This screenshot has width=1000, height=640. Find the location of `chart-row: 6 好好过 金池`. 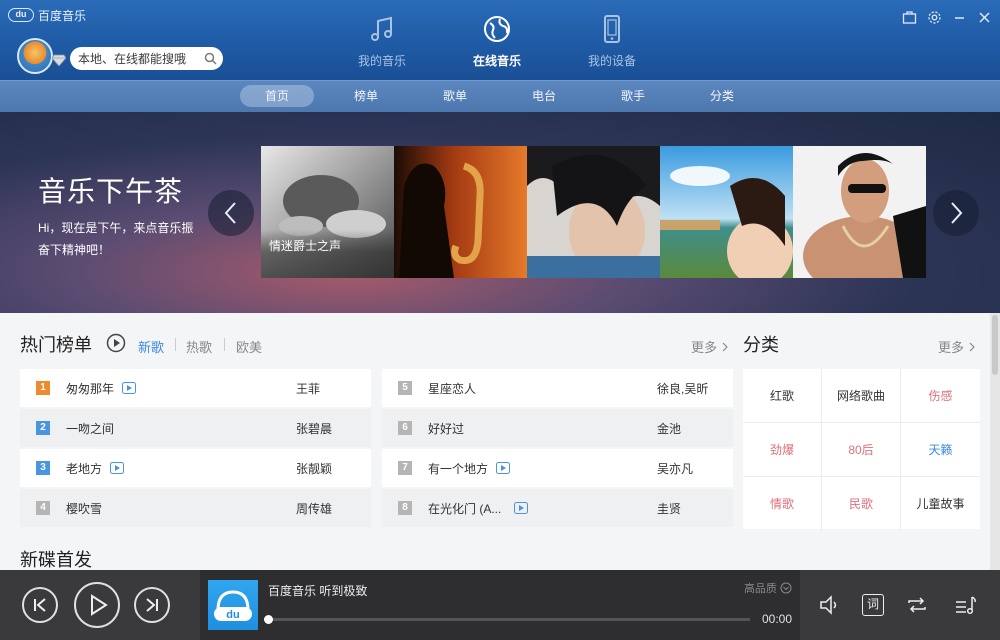

chart-row: 6 好好过 金池 is located at coordinates (557, 428).